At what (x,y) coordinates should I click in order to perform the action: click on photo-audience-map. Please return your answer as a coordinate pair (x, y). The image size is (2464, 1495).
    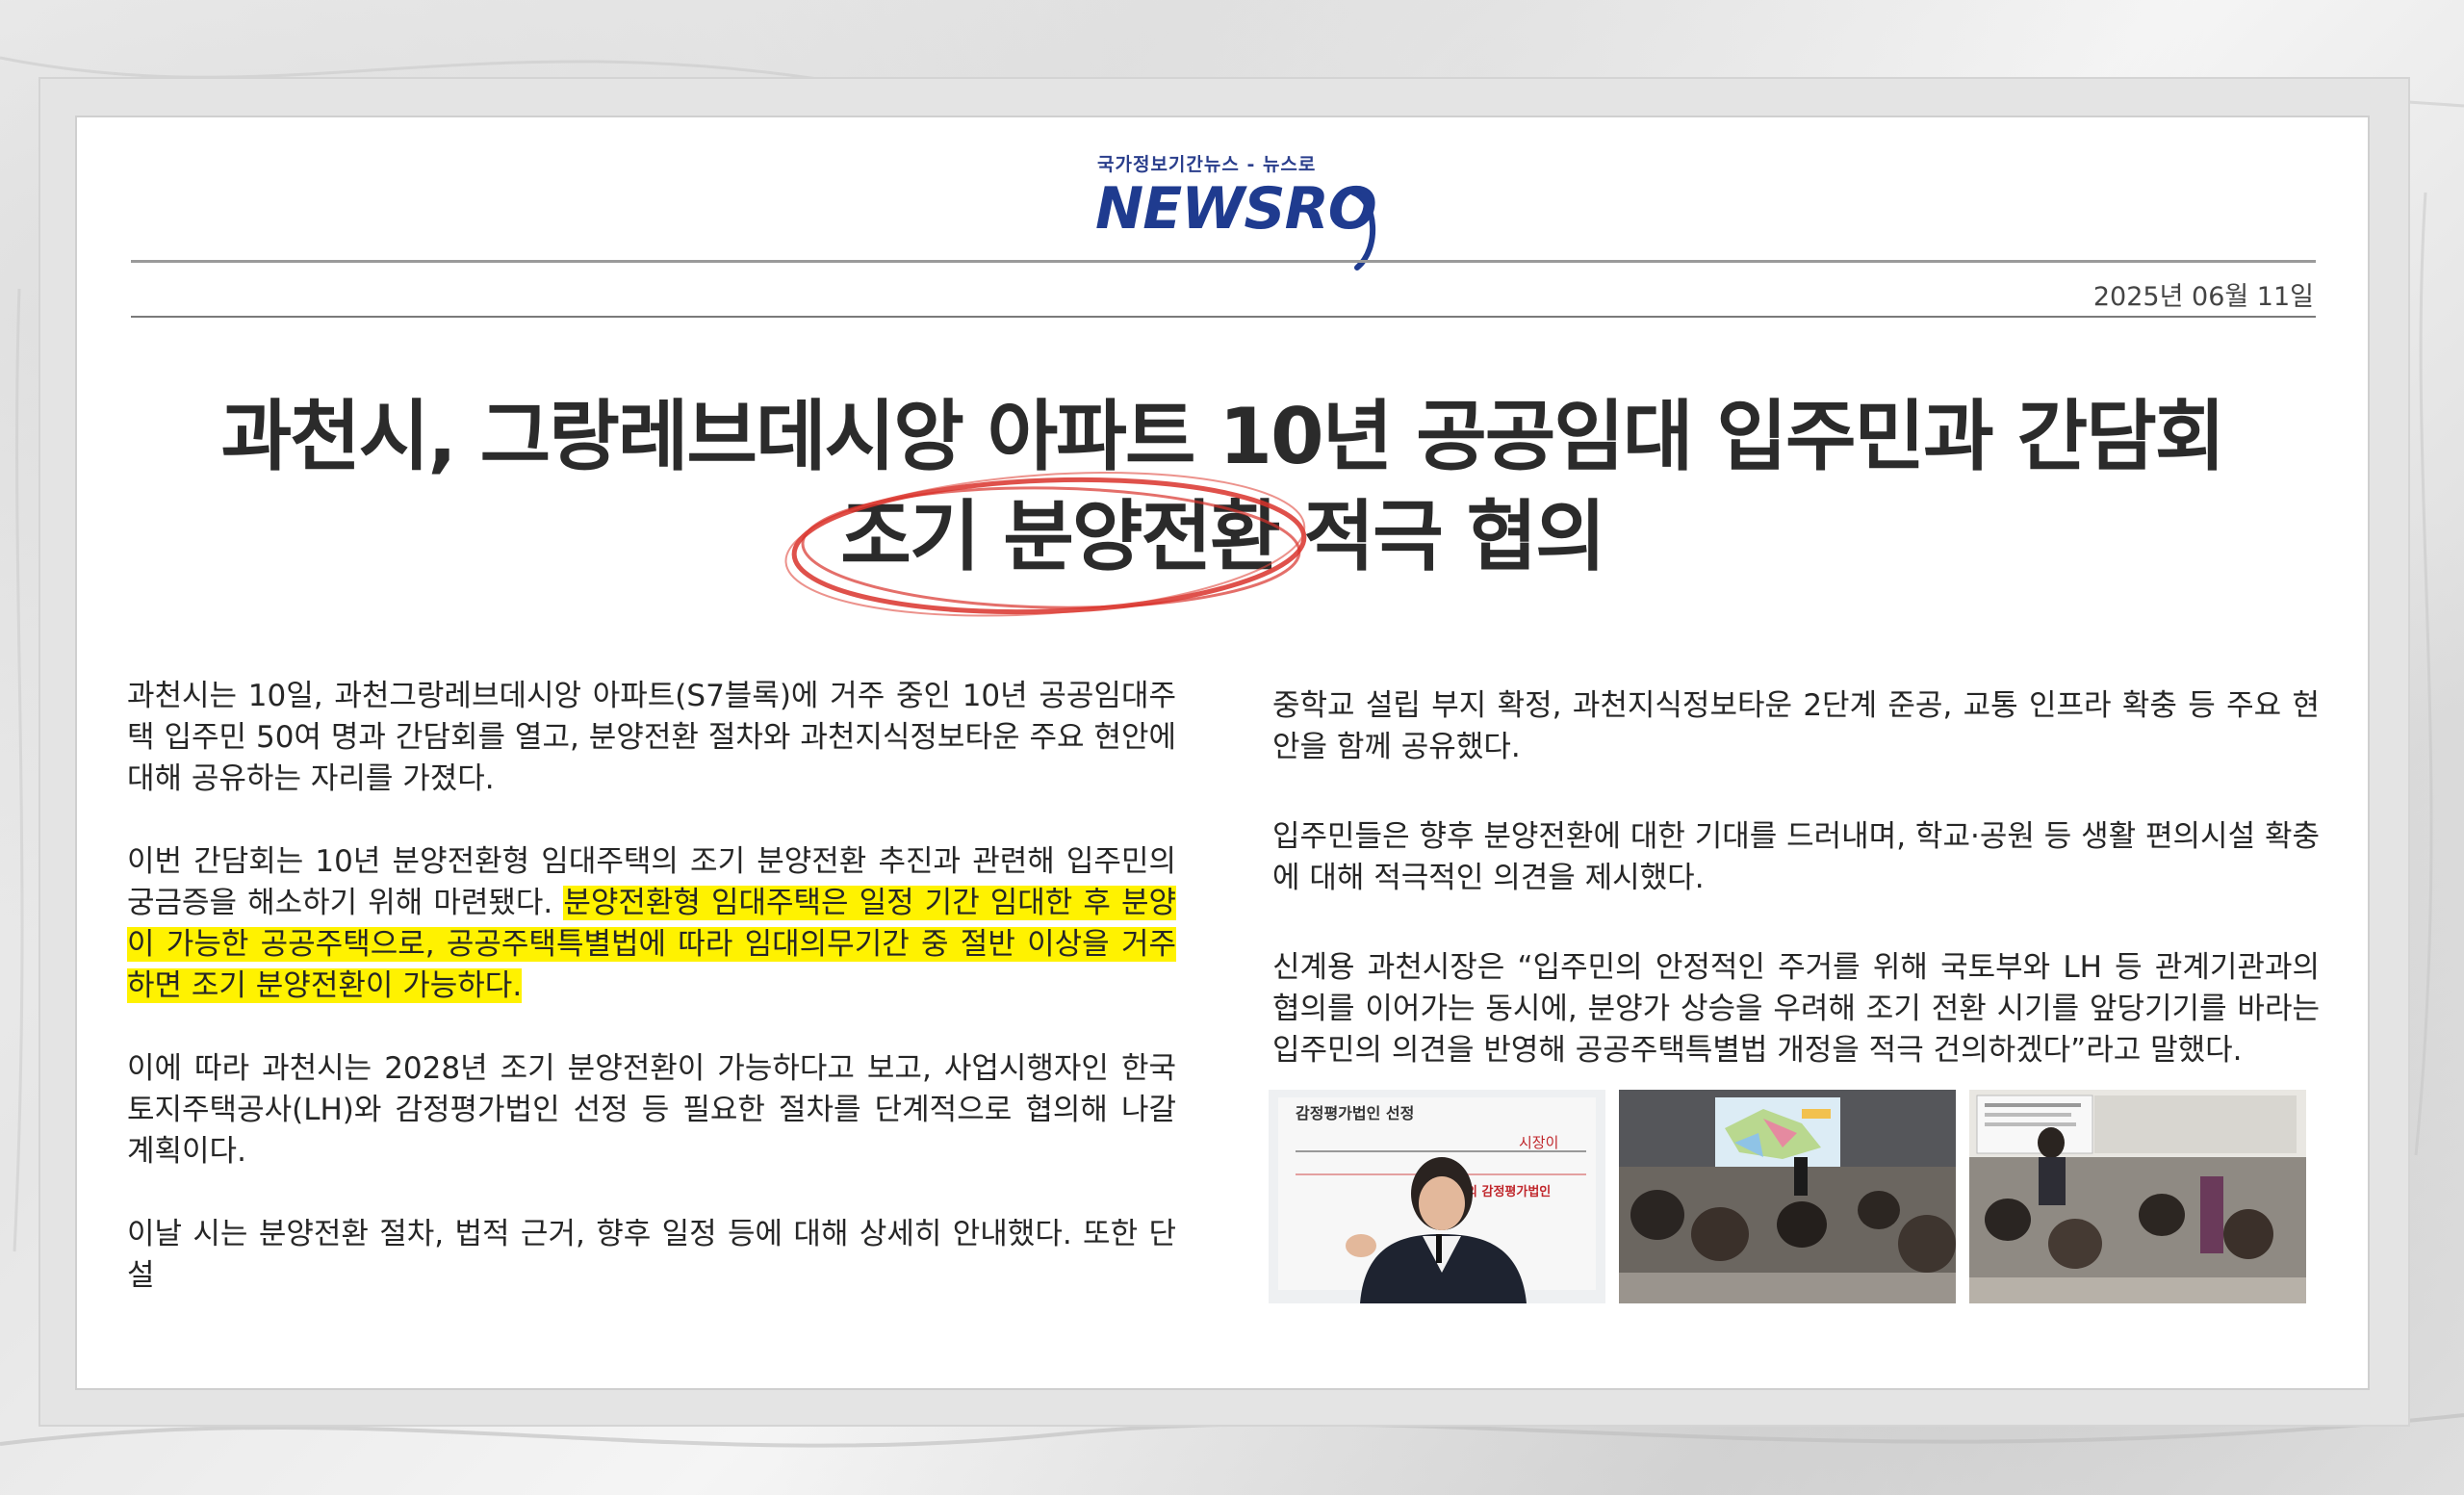
    Looking at the image, I should click on (1787, 1196).